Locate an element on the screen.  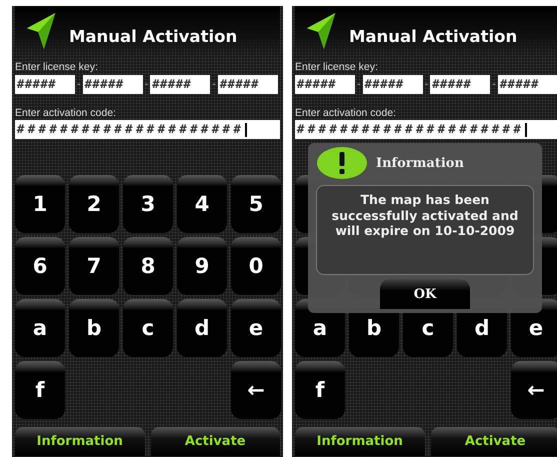
key: d is located at coordinates (202, 328).